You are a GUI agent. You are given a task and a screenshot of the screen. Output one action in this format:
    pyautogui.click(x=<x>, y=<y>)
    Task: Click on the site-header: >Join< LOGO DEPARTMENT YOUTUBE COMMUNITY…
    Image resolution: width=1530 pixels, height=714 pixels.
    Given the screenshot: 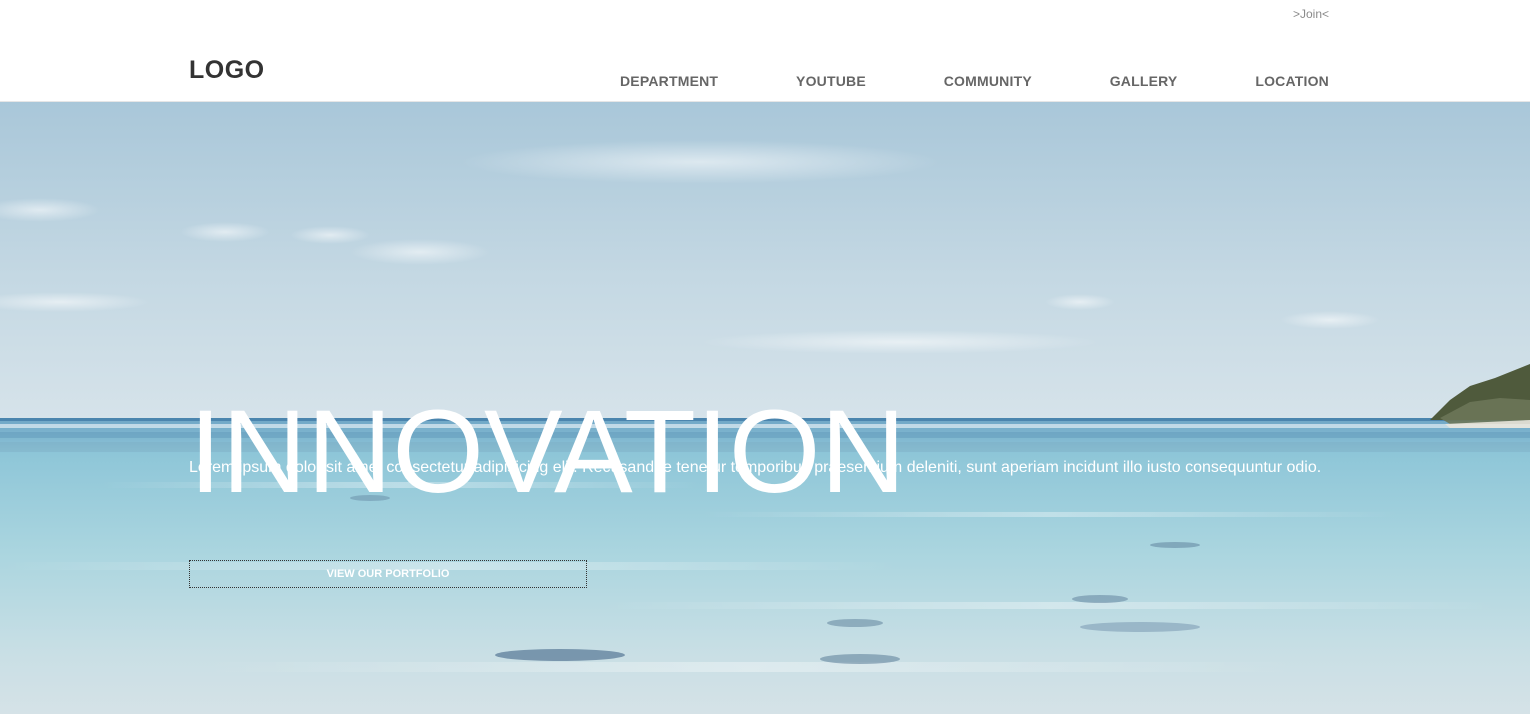 What is the action you would take?
    pyautogui.click(x=765, y=51)
    